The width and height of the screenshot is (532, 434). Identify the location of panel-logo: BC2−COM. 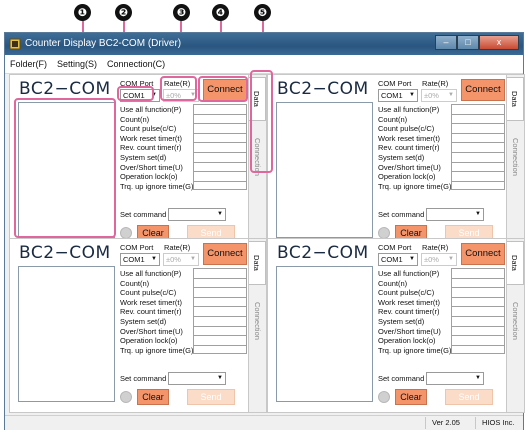
(65, 253).